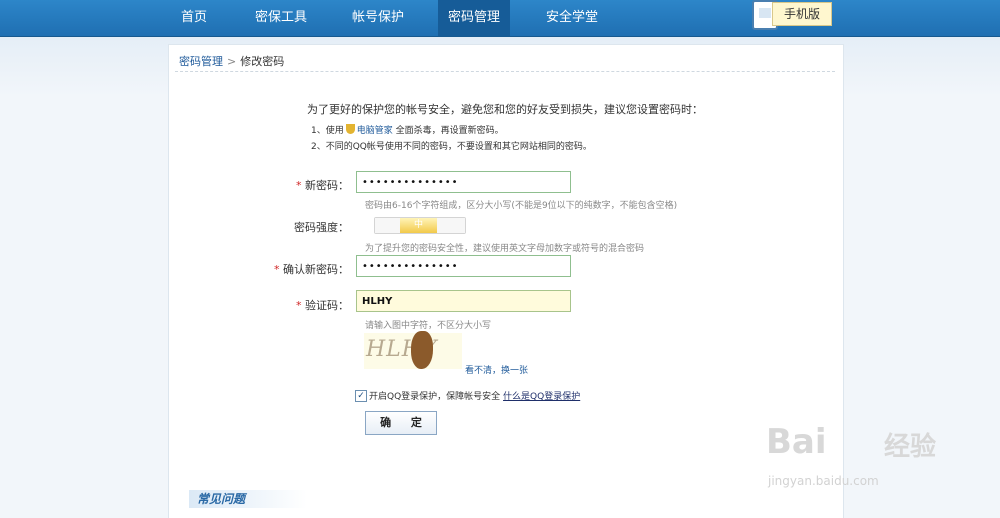  I want to click on breadcrumb-divider, so click(505, 71).